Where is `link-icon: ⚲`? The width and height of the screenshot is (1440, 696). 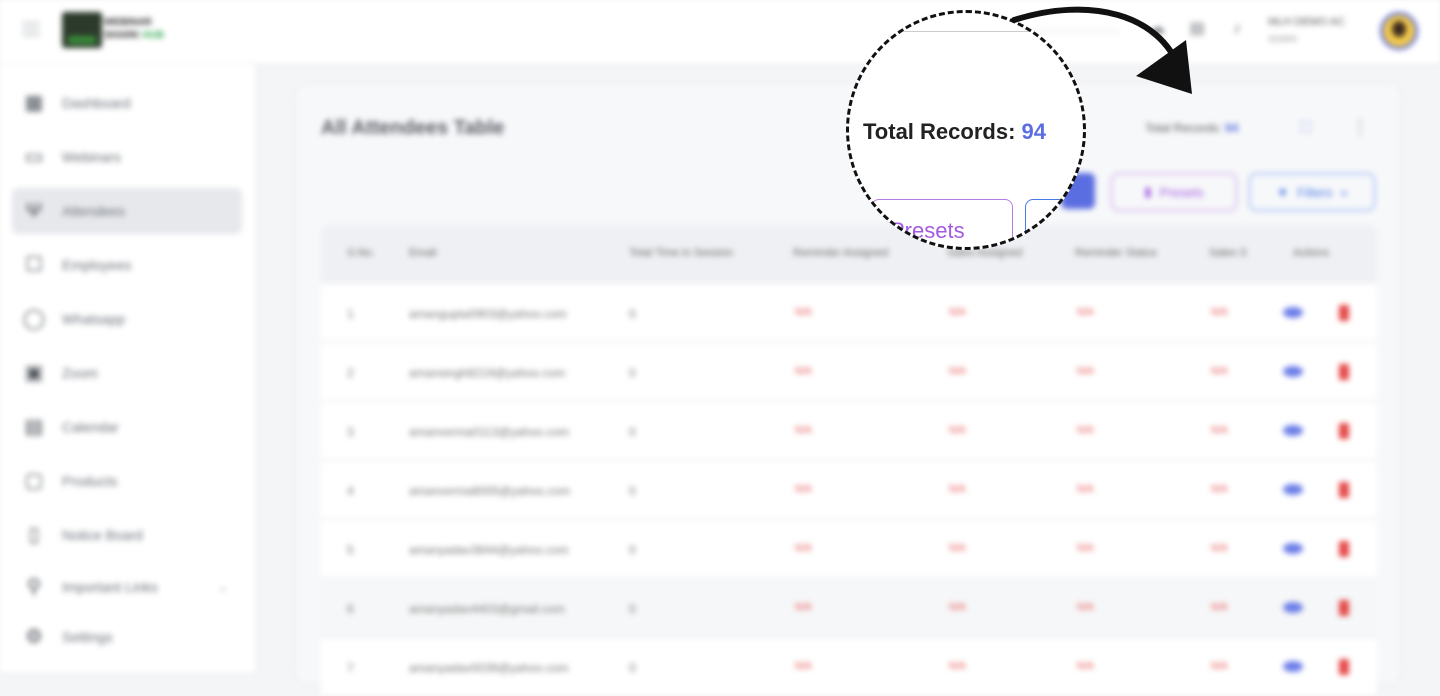
link-icon: ⚲ is located at coordinates (34, 587).